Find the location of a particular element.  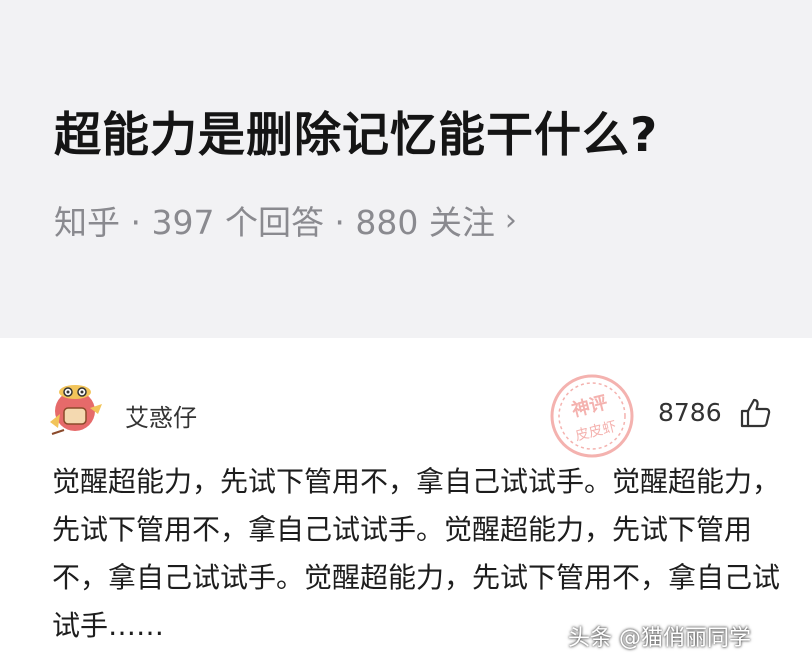

stamp-title: 神评 is located at coordinates (589, 406).